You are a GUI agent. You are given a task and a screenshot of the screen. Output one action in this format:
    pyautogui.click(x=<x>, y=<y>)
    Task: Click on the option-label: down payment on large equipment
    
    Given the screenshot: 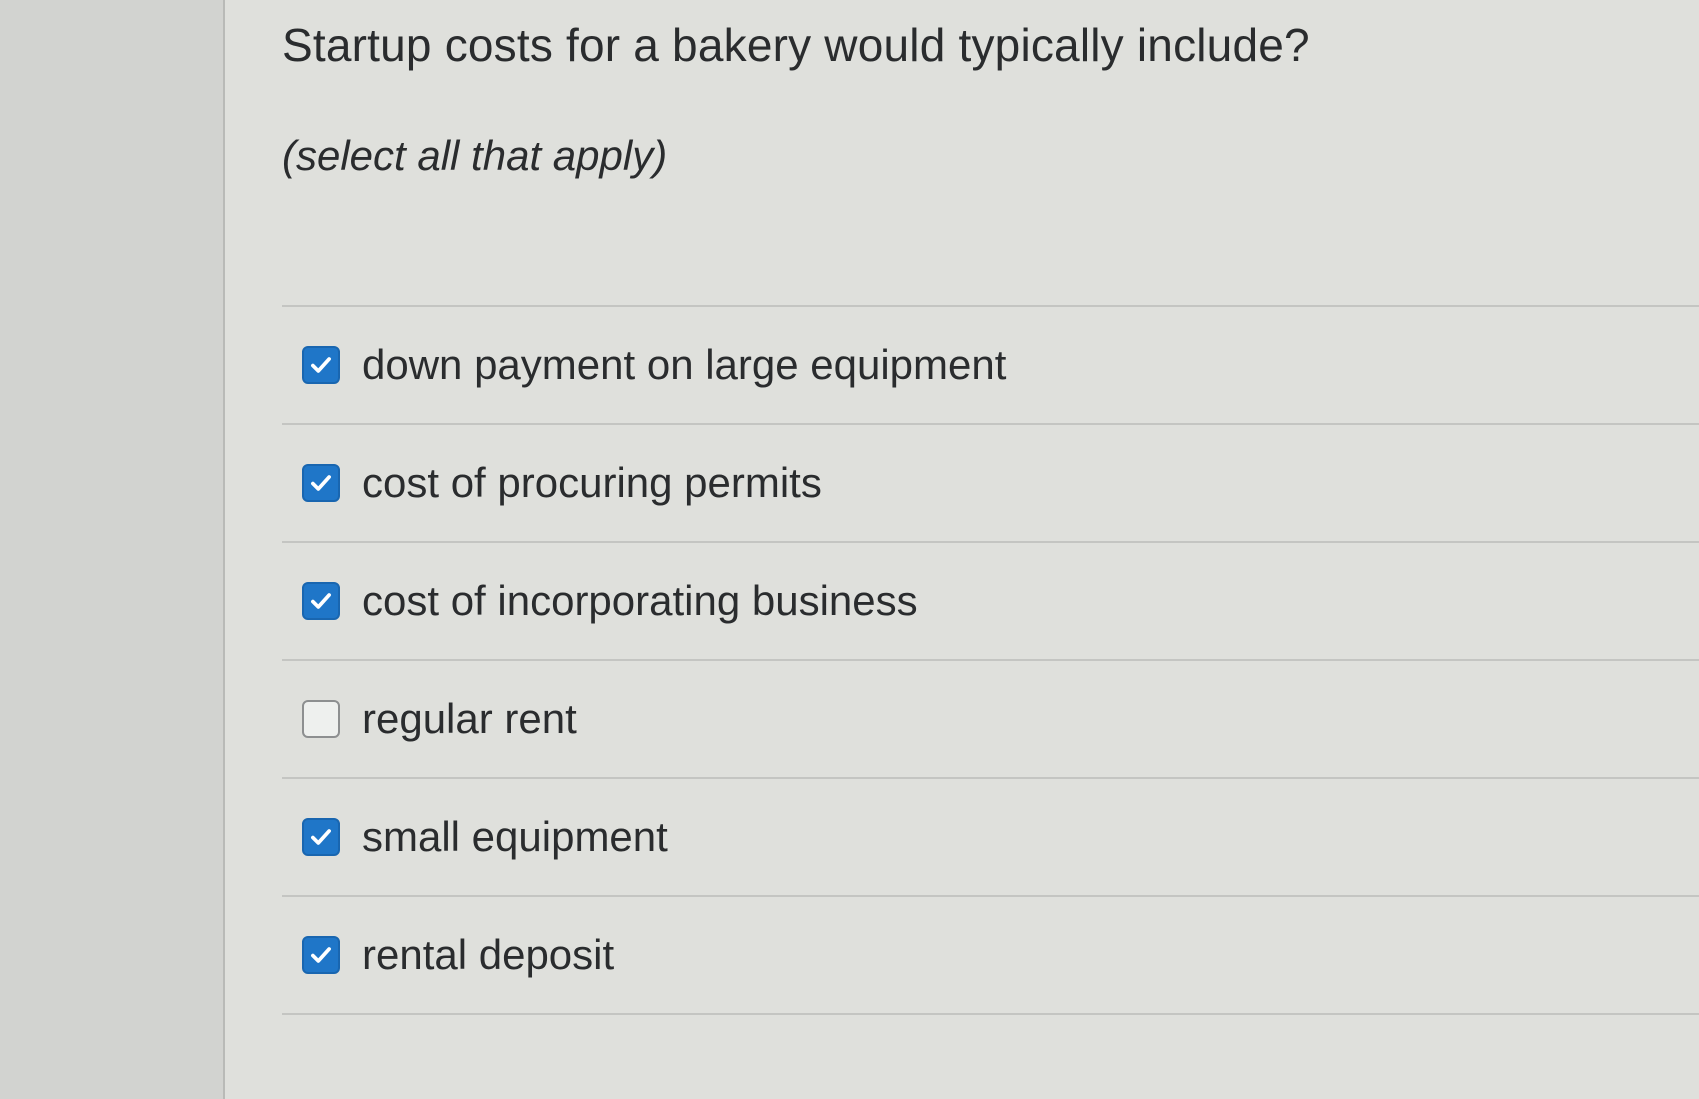 What is the action you would take?
    pyautogui.click(x=684, y=365)
    